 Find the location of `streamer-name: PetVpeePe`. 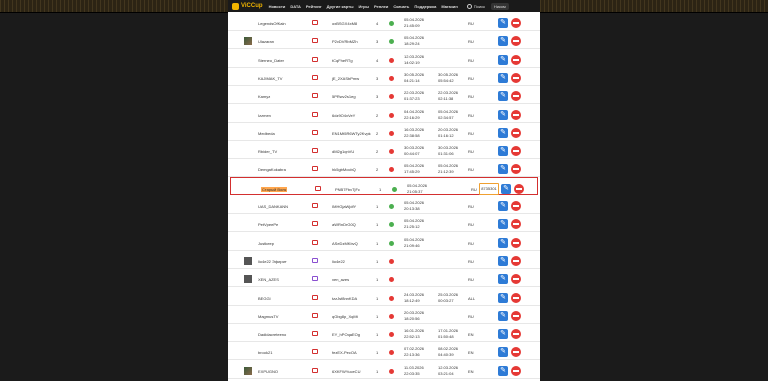

streamer-name: PetVpeePe is located at coordinates (268, 224).